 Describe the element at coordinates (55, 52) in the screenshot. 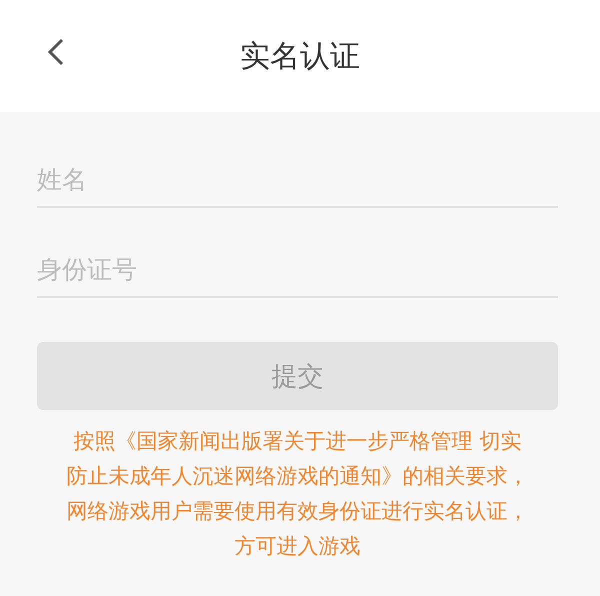

I see `back-icon` at that location.